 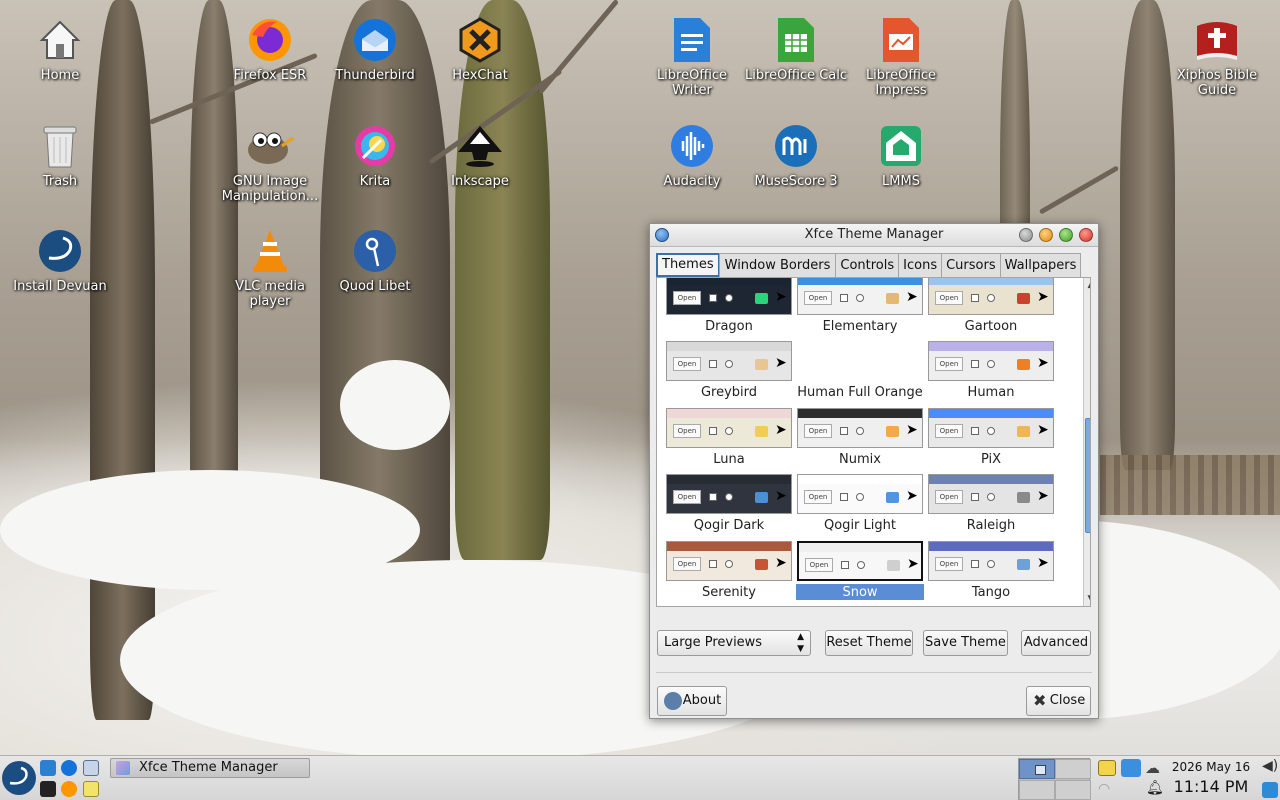 I want to click on theme-serenity: Open ➤ Serenity, so click(x=729, y=573).